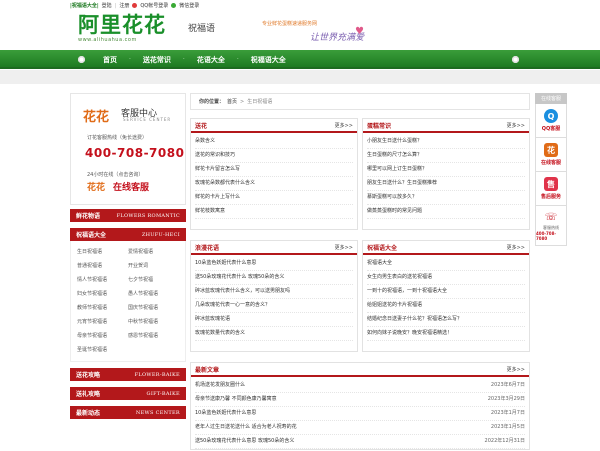  Describe the element at coordinates (274, 320) in the screenshot. I see `list-item: 碎冰蓝玫瑰花语` at that location.